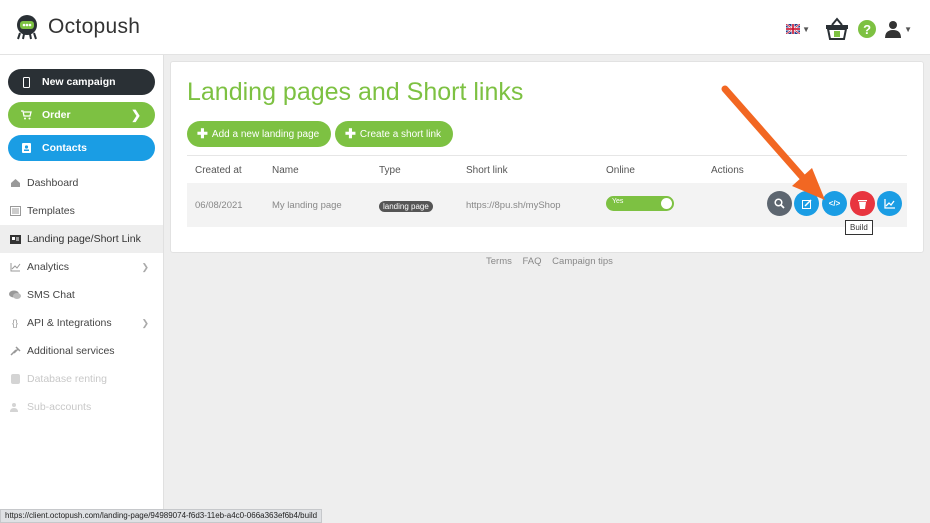 Image resolution: width=930 pixels, height=523 pixels. I want to click on template-icon, so click(15, 211).